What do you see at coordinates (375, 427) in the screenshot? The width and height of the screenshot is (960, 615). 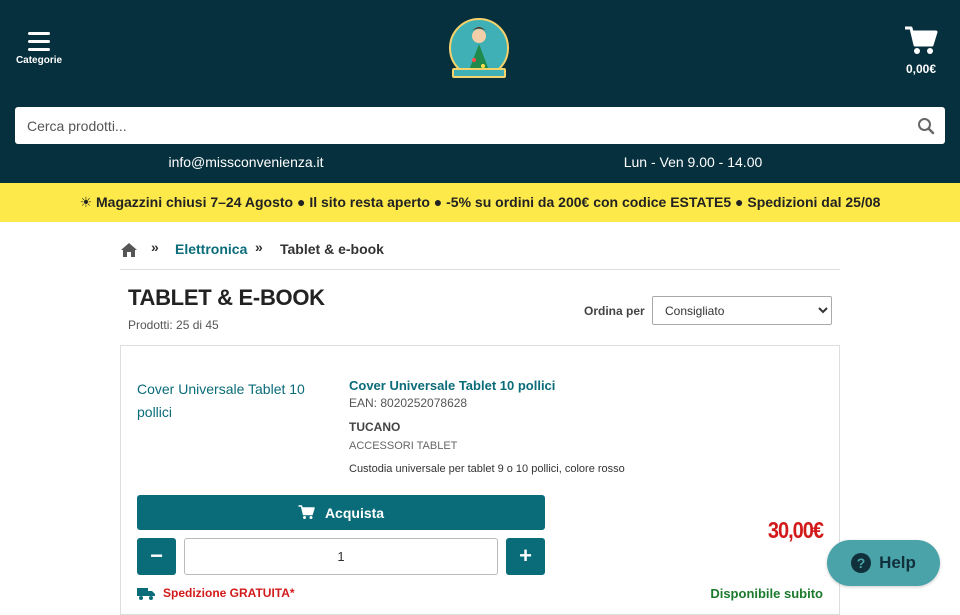 I see `product-brand: TUCANO` at bounding box center [375, 427].